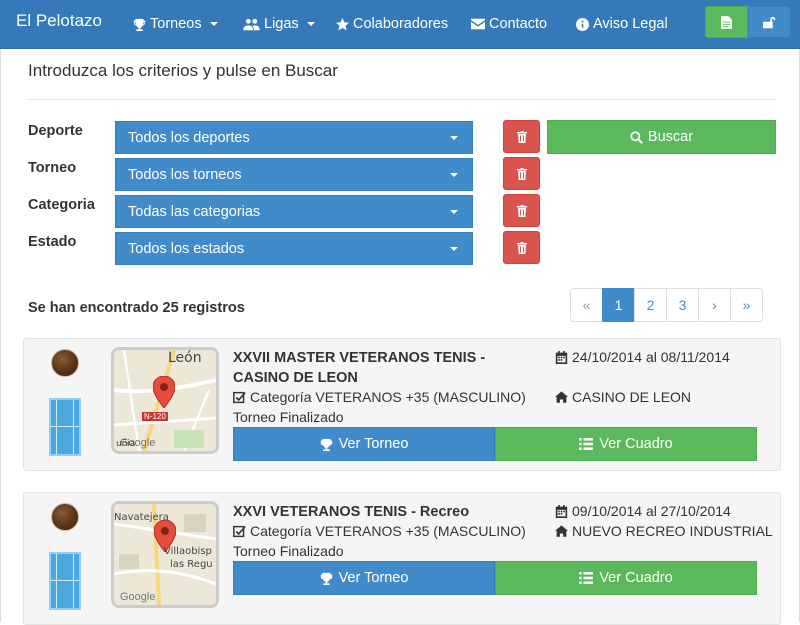 Image resolution: width=800 pixels, height=625 pixels. I want to click on page-first: «, so click(586, 305).